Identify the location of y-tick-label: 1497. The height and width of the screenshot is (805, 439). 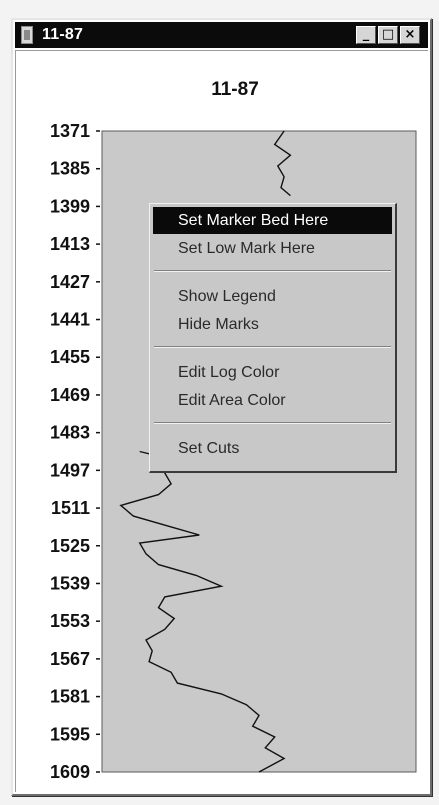
(70, 470).